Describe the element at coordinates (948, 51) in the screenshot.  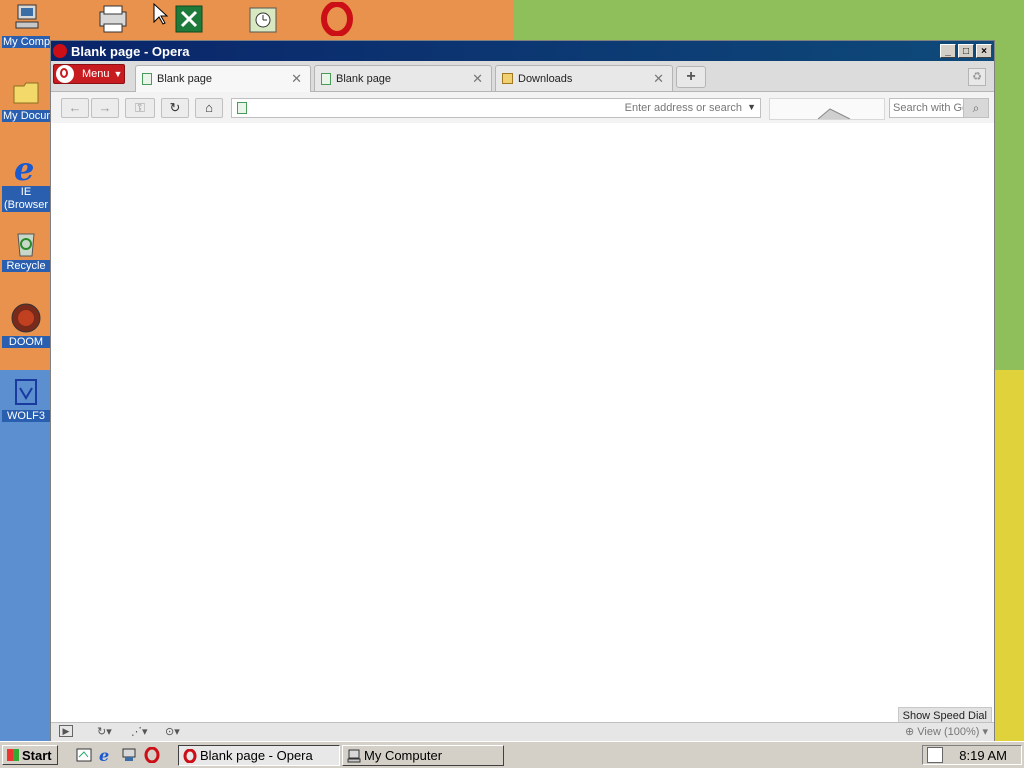
I see `minimize-button: _` at that location.